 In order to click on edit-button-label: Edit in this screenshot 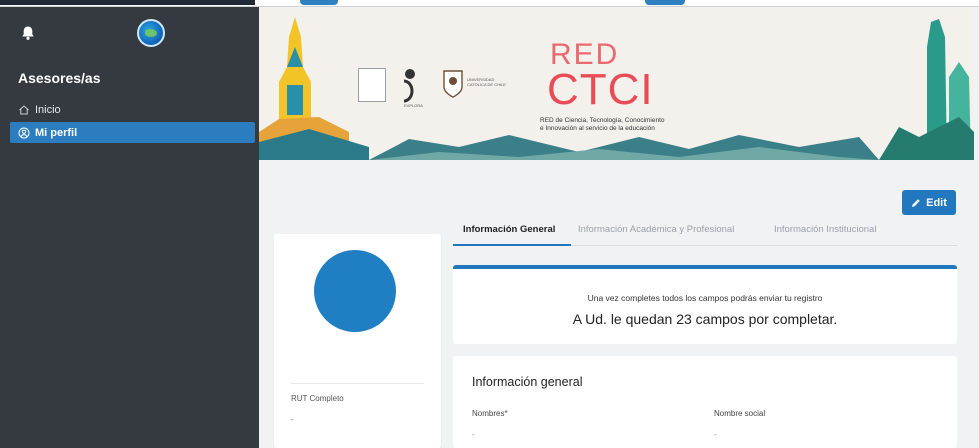, I will do `click(936, 202)`.